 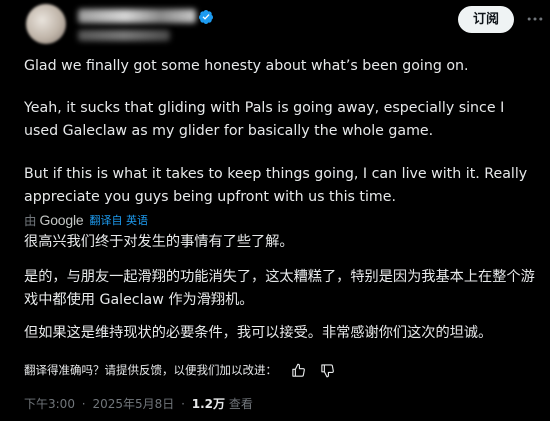 What do you see at coordinates (240, 404) in the screenshot?
I see `views-label: 查看` at bounding box center [240, 404].